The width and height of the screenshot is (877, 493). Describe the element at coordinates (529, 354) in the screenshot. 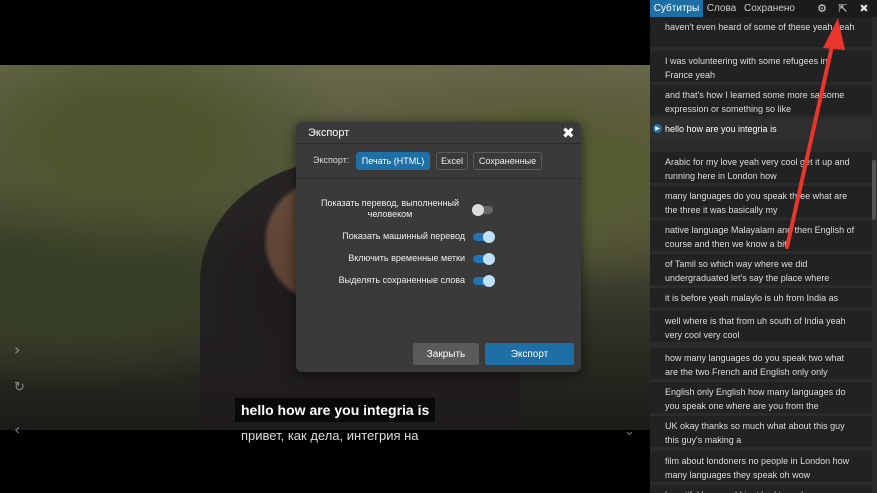

I see `export-button: Экспорт` at that location.